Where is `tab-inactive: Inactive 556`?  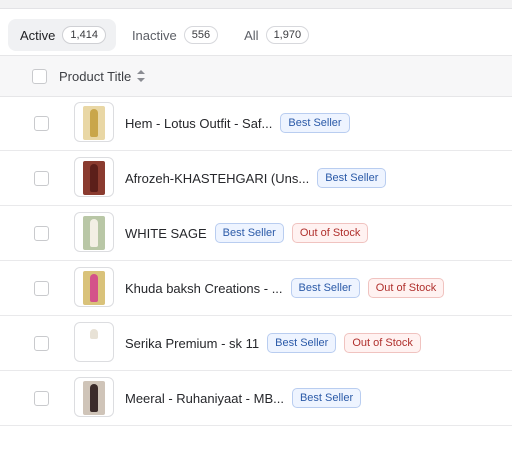 tab-inactive: Inactive 556 is located at coordinates (174, 35).